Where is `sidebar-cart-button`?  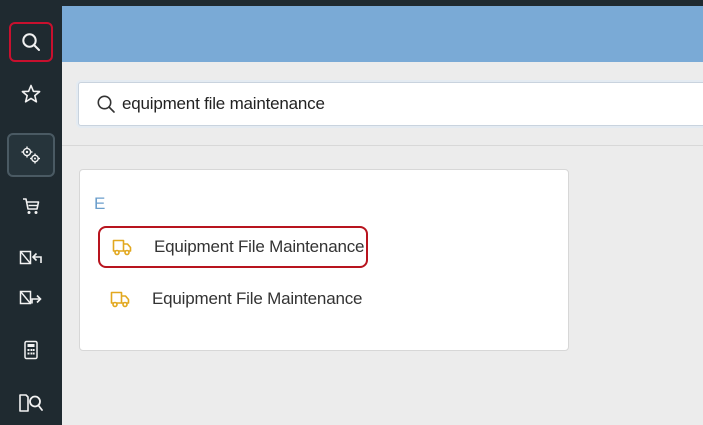 sidebar-cart-button is located at coordinates (31, 206).